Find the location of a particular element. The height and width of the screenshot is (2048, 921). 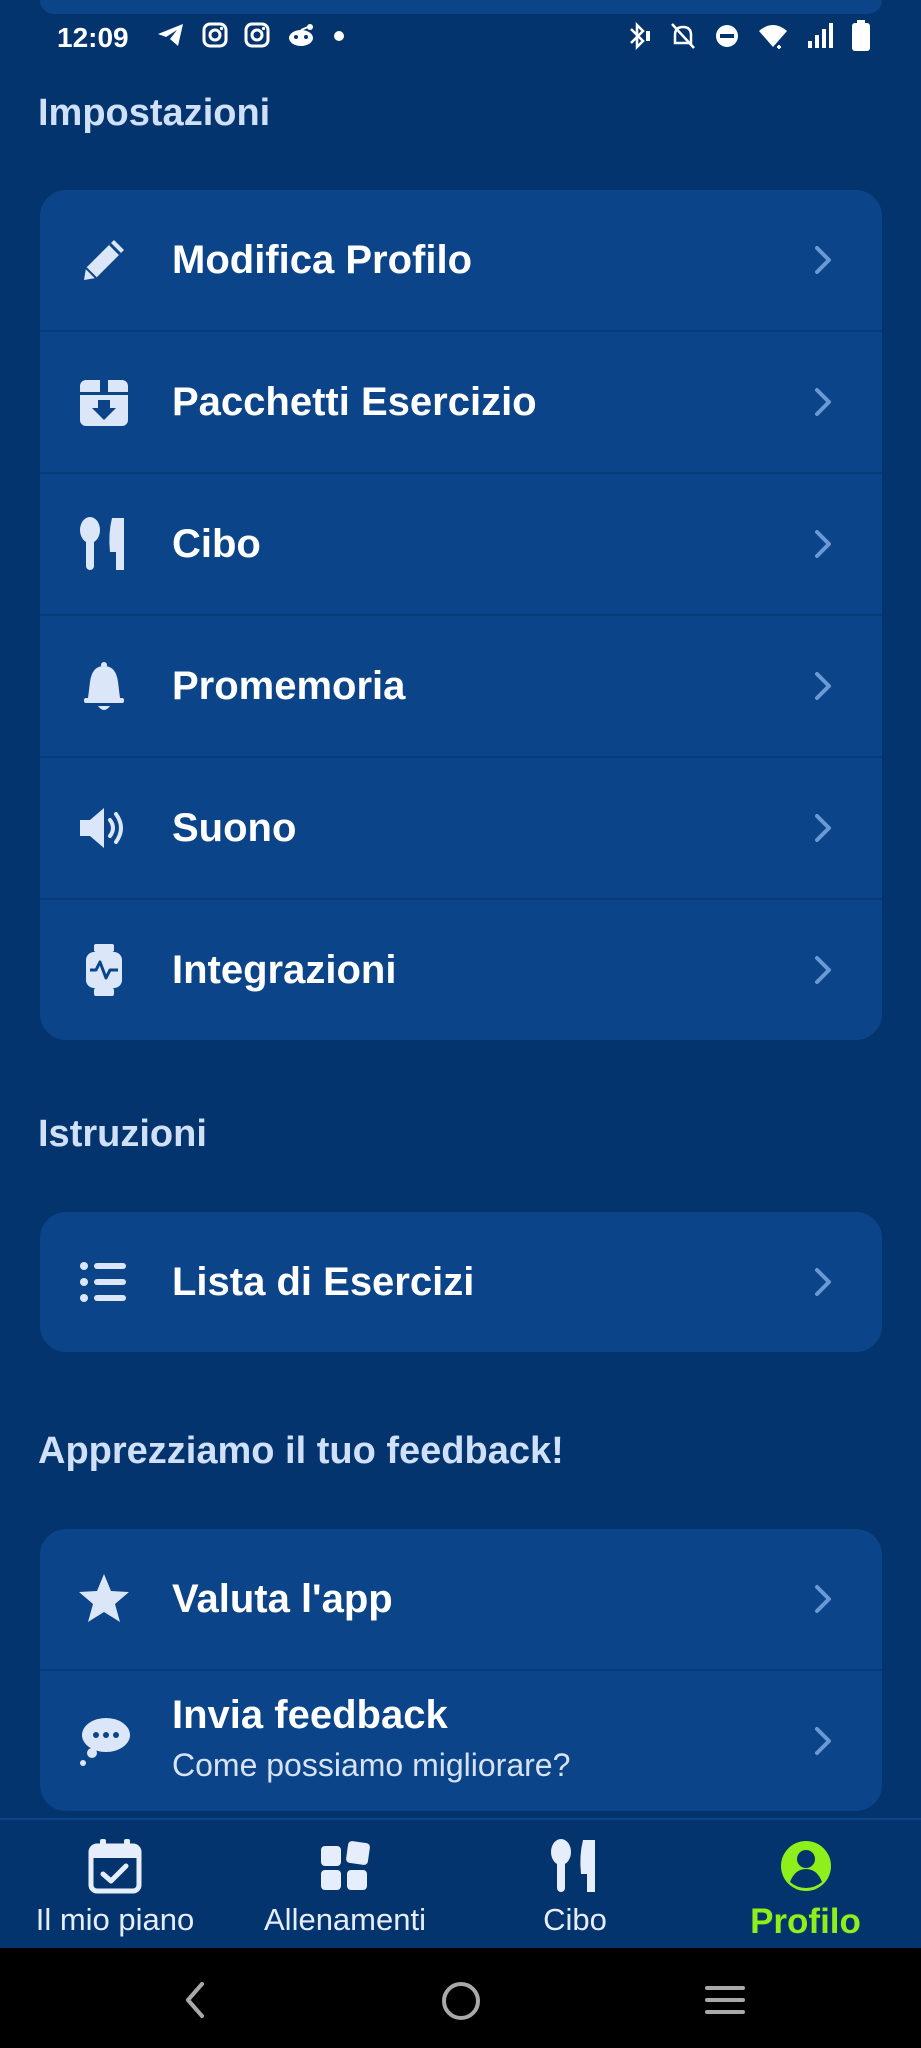

signal-icon is located at coordinates (820, 35).